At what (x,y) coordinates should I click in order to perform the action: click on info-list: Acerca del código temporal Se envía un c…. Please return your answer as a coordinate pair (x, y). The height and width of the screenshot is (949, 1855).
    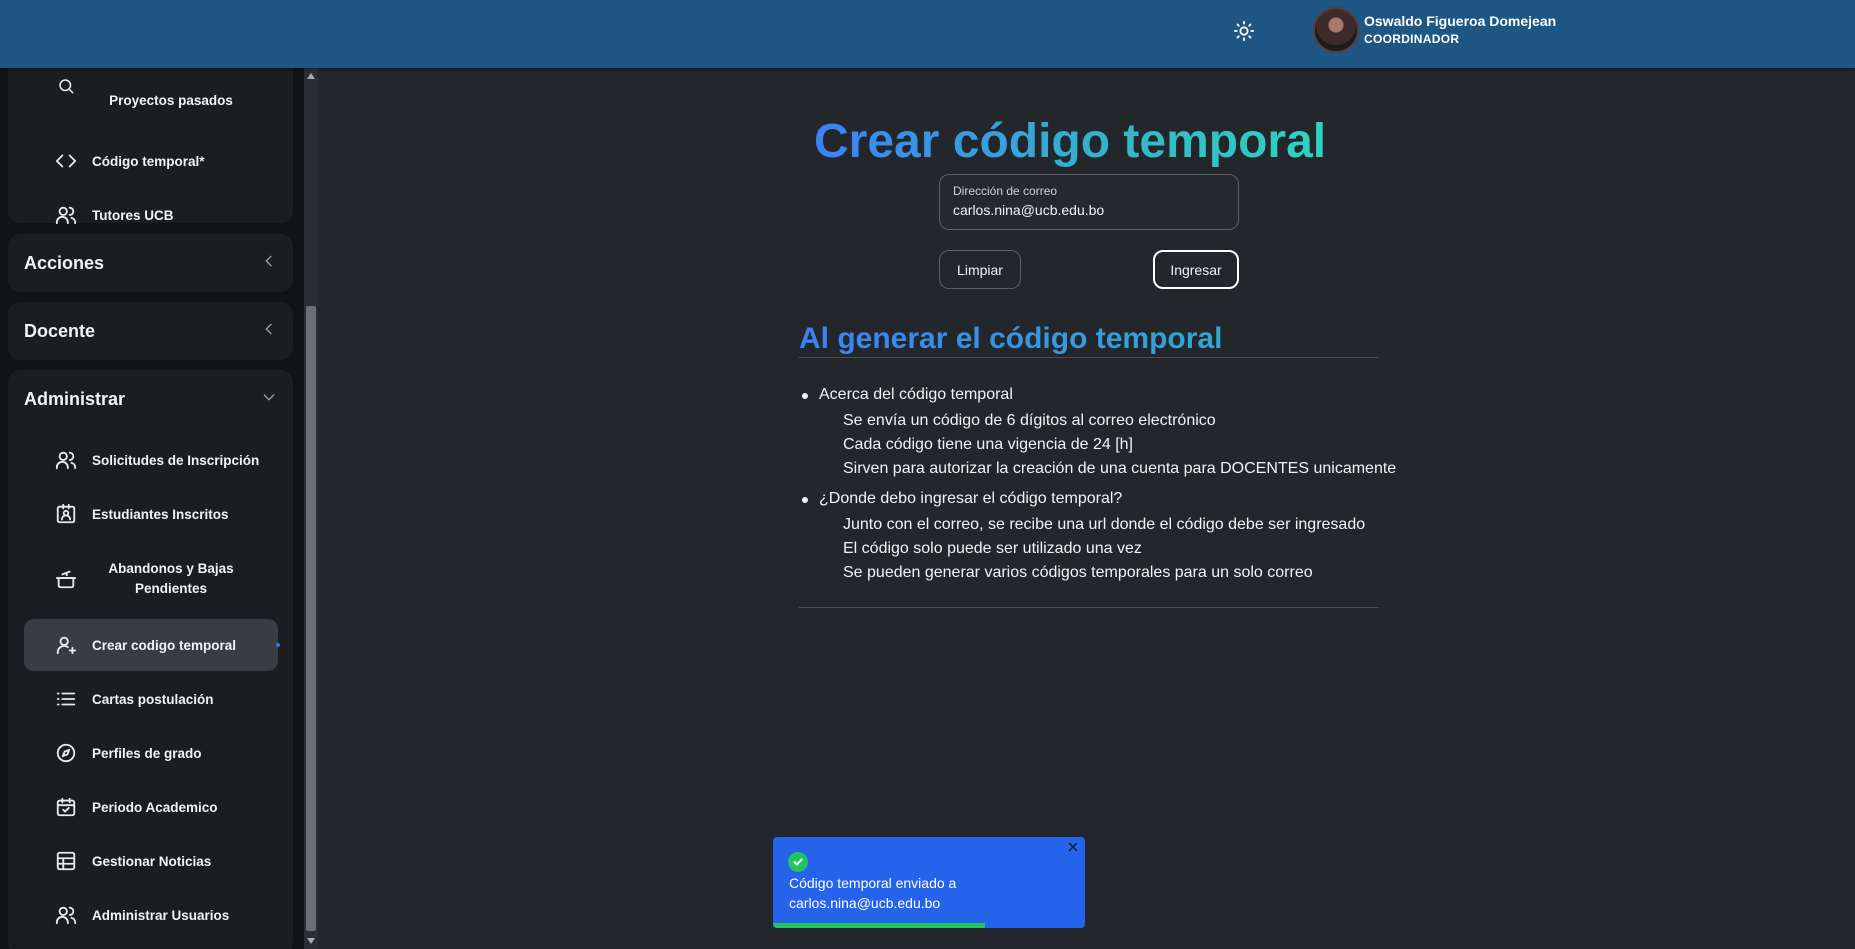
    Looking at the image, I should click on (1099, 489).